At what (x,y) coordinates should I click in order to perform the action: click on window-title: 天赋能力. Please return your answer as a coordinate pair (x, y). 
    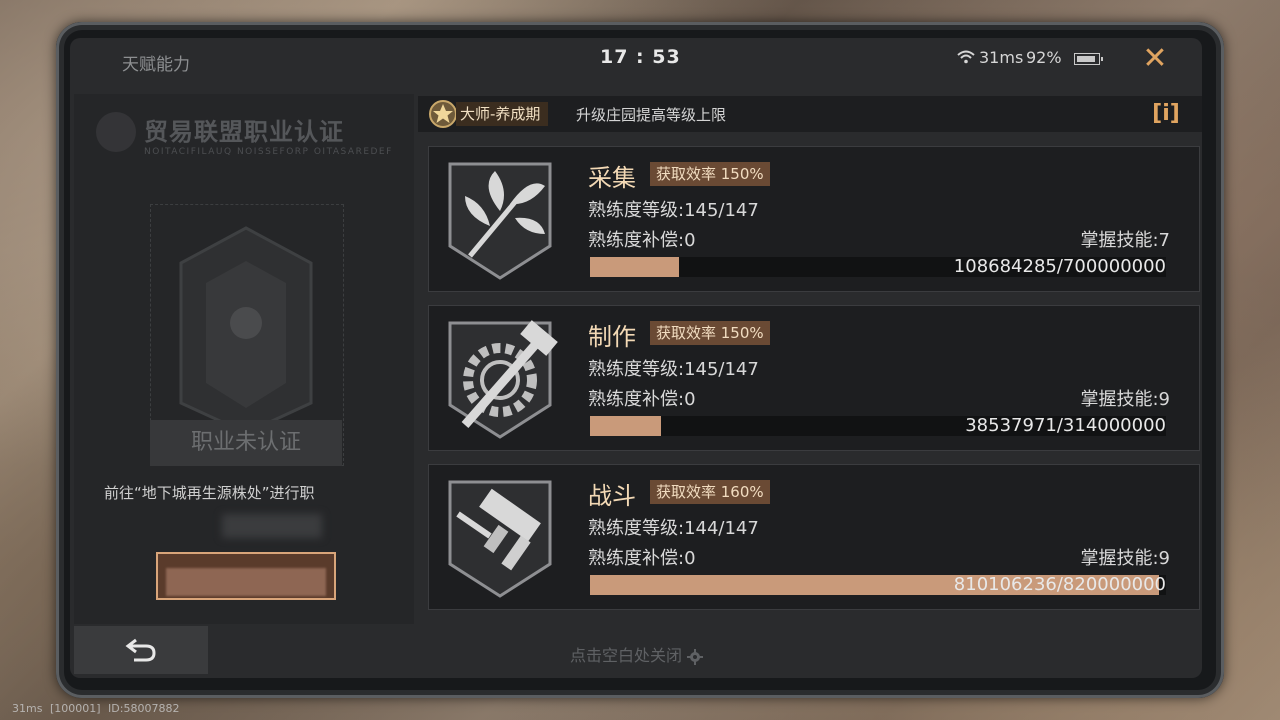
    Looking at the image, I should click on (156, 65).